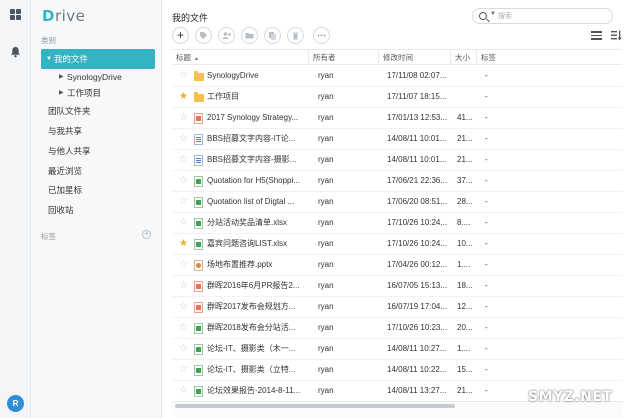  Describe the element at coordinates (98, 59) in the screenshot. I see `sidebar-item-my-files: ▼ 我的文件` at that location.